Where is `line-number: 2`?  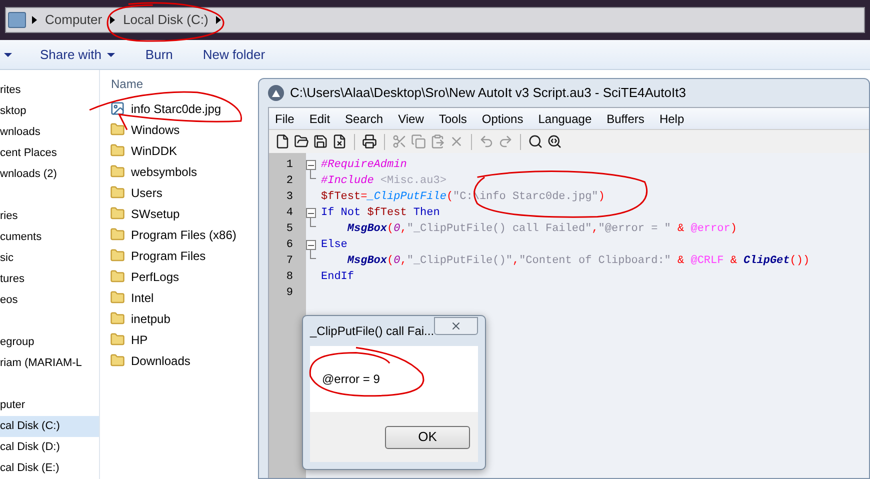 line-number: 2 is located at coordinates (289, 181).